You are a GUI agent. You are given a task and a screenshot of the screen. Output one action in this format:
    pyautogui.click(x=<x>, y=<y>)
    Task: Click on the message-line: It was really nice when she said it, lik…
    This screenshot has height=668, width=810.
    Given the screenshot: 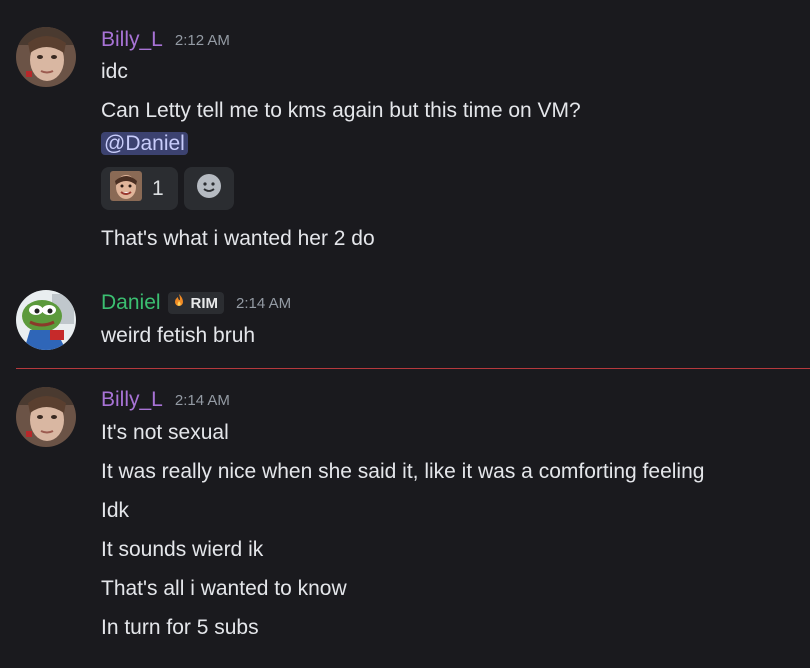 What is the action you would take?
    pyautogui.click(x=403, y=471)
    